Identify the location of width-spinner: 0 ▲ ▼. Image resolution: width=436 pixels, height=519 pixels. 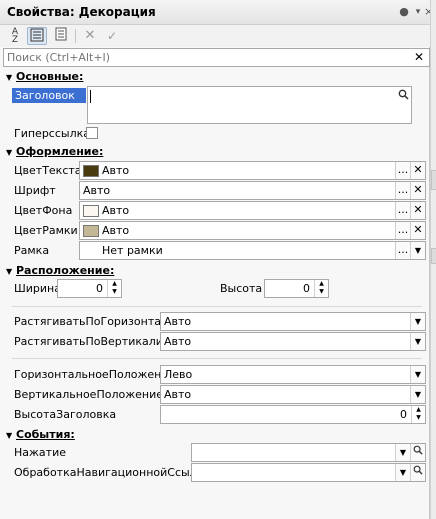
(89, 288).